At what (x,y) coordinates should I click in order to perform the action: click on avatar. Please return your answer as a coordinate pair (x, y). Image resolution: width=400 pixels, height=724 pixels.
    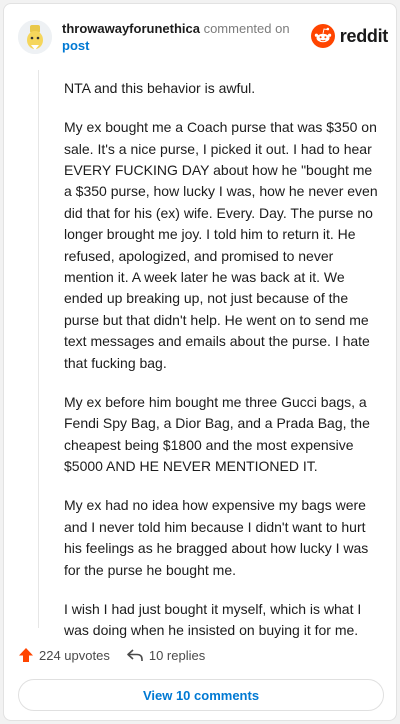
    Looking at the image, I should click on (35, 37).